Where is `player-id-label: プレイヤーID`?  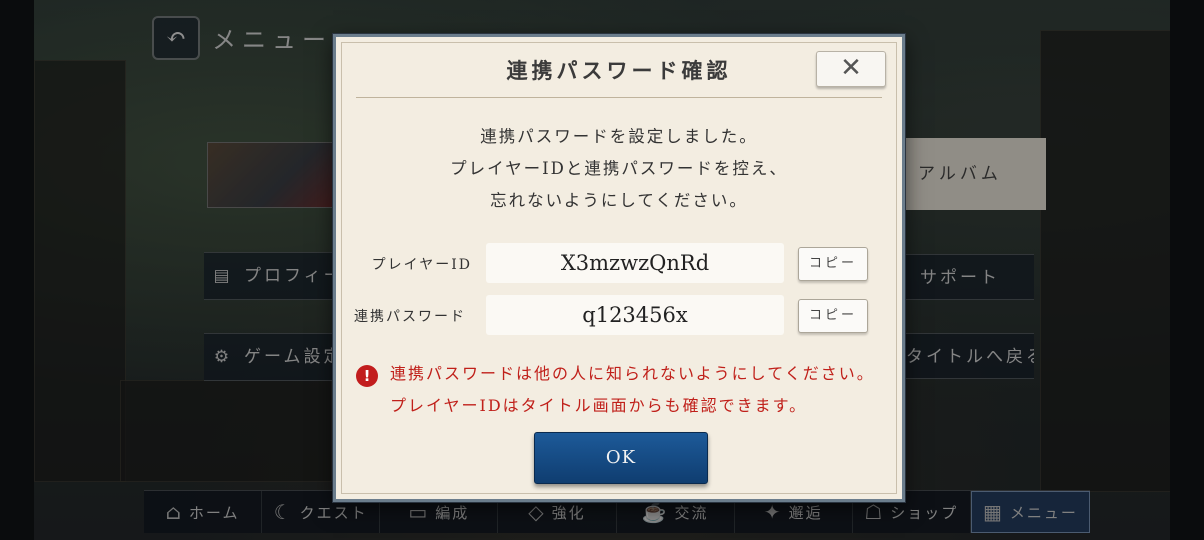
player-id-label: プレイヤーID is located at coordinates (421, 265).